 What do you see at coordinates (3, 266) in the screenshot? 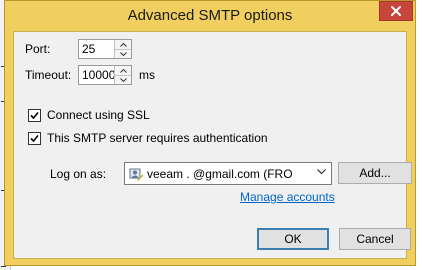
I see `background-mark` at bounding box center [3, 266].